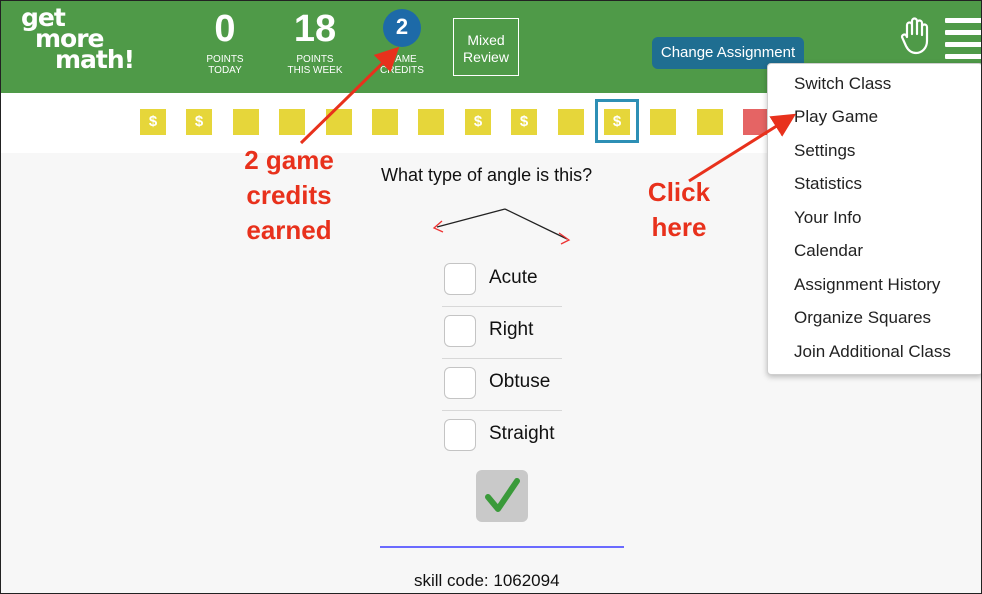 Image resolution: width=982 pixels, height=594 pixels. I want to click on arrow-to-credits, so click(349, 95).